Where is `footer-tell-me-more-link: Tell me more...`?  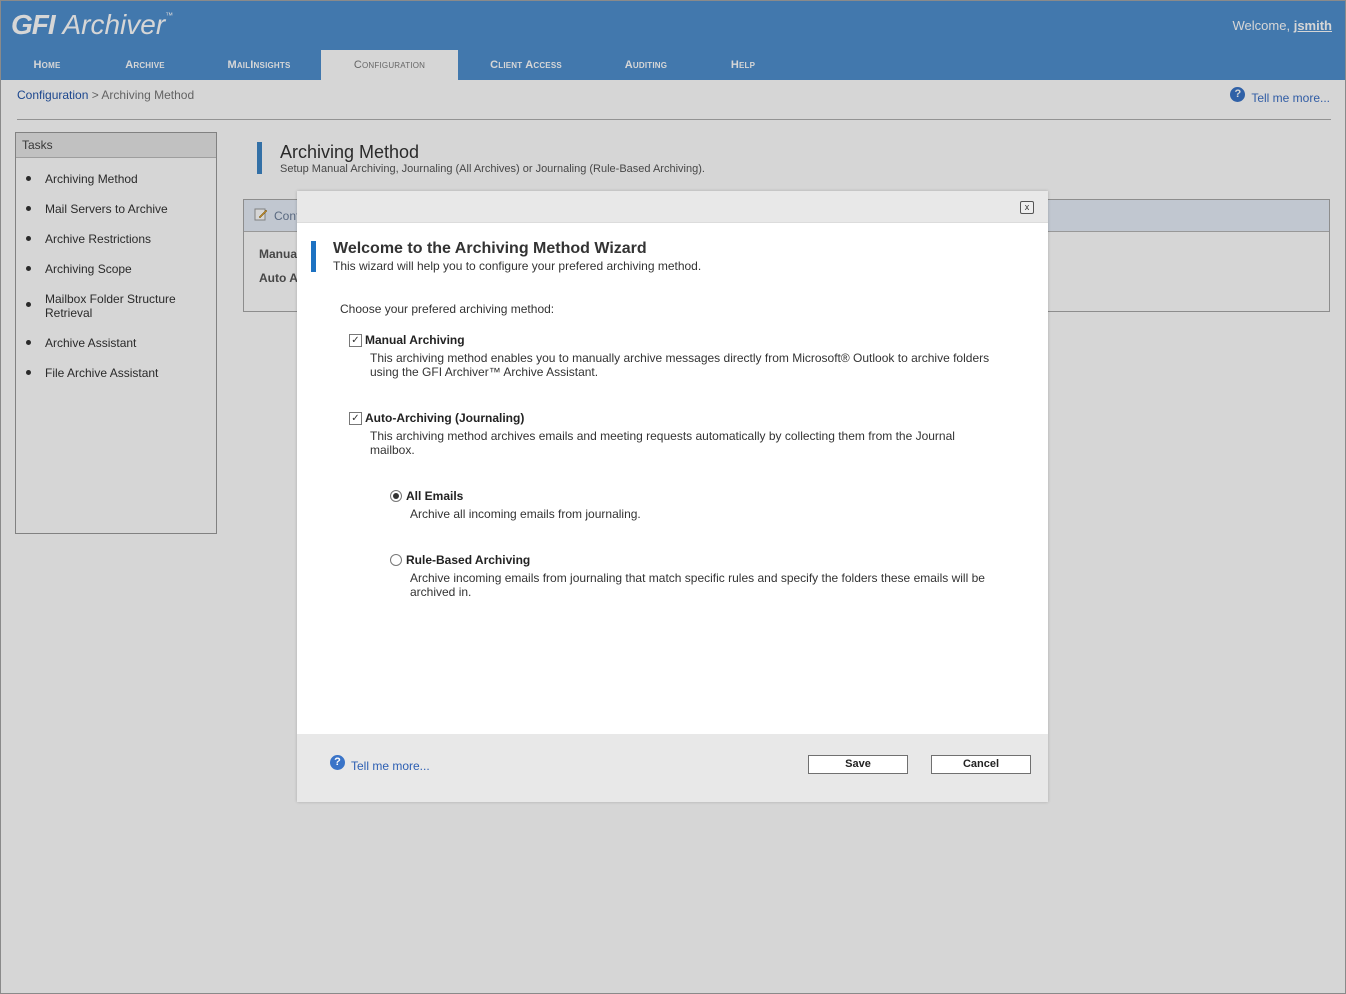 footer-tell-me-more-link: Tell me more... is located at coordinates (390, 766).